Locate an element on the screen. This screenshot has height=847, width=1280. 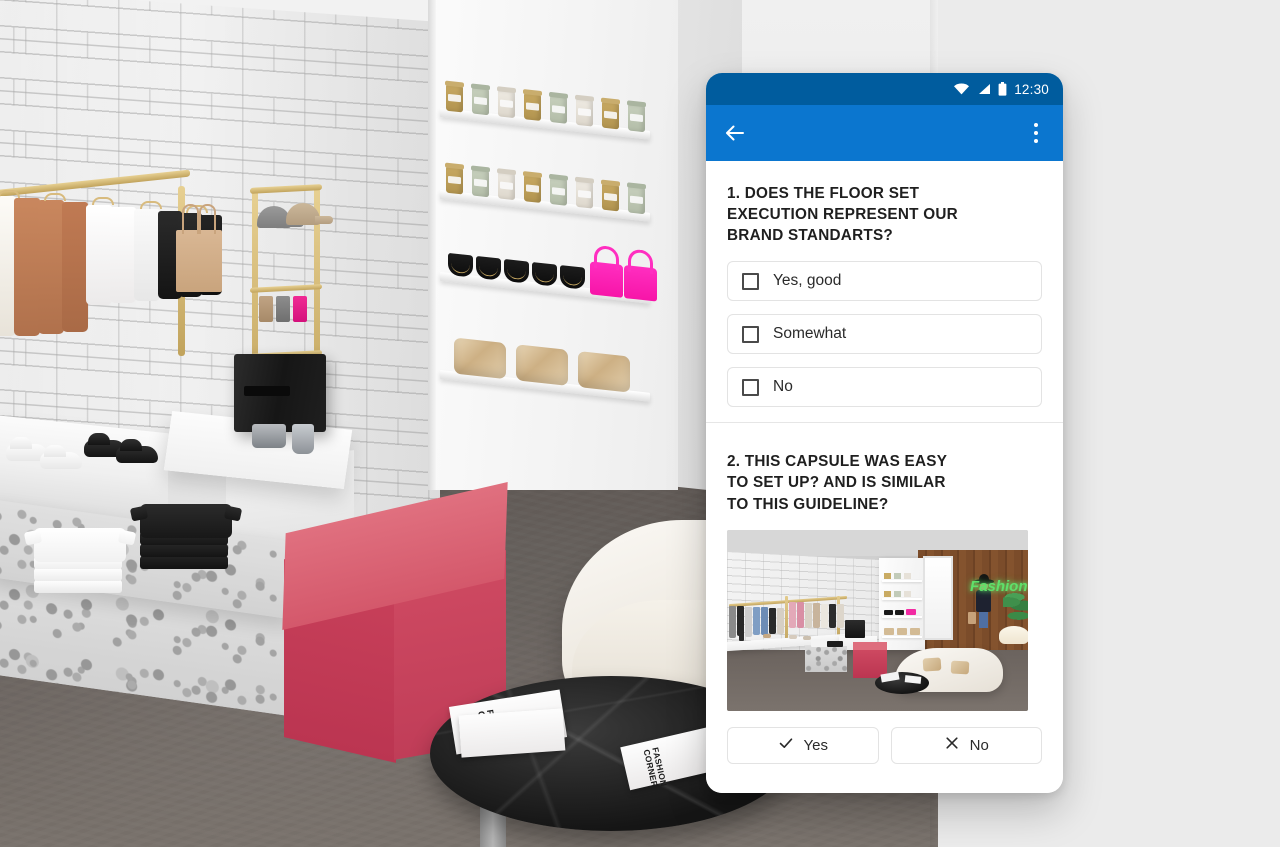
close-icon is located at coordinates (952, 745).